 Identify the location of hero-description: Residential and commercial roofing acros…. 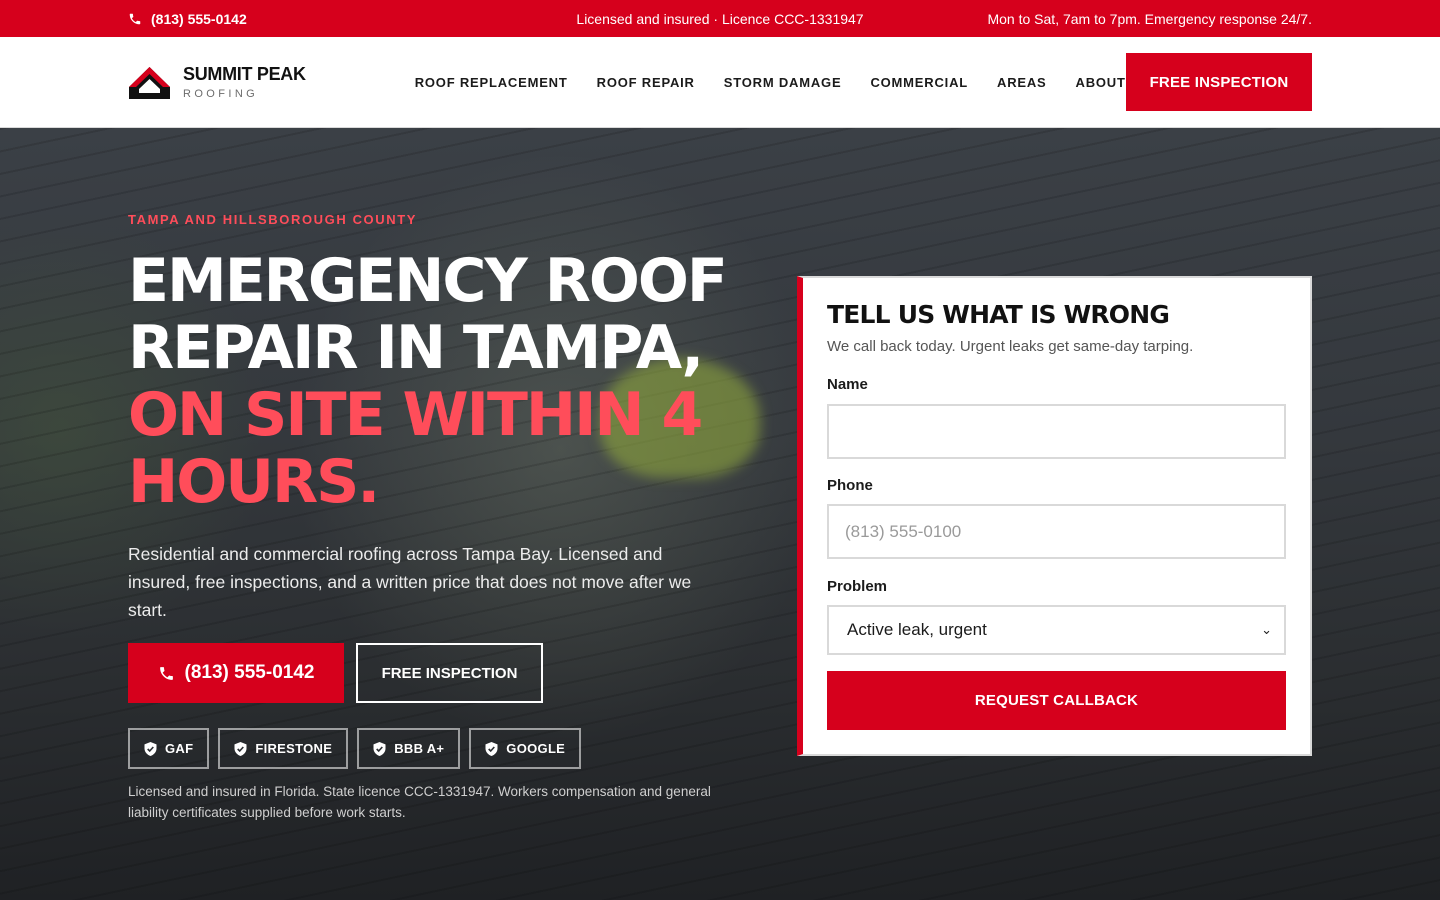
(410, 582).